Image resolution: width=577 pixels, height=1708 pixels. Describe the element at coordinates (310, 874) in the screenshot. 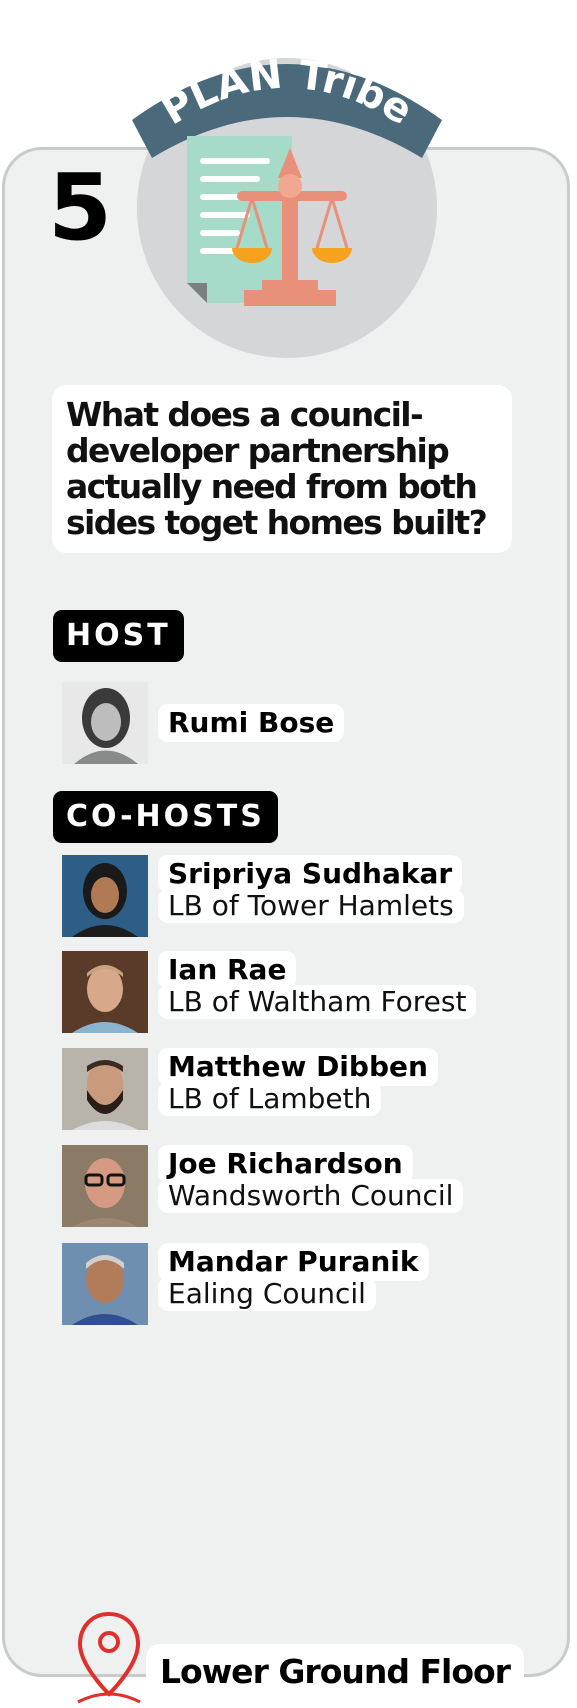

I see `cohost-name: Sripriya Sudhakar` at that location.